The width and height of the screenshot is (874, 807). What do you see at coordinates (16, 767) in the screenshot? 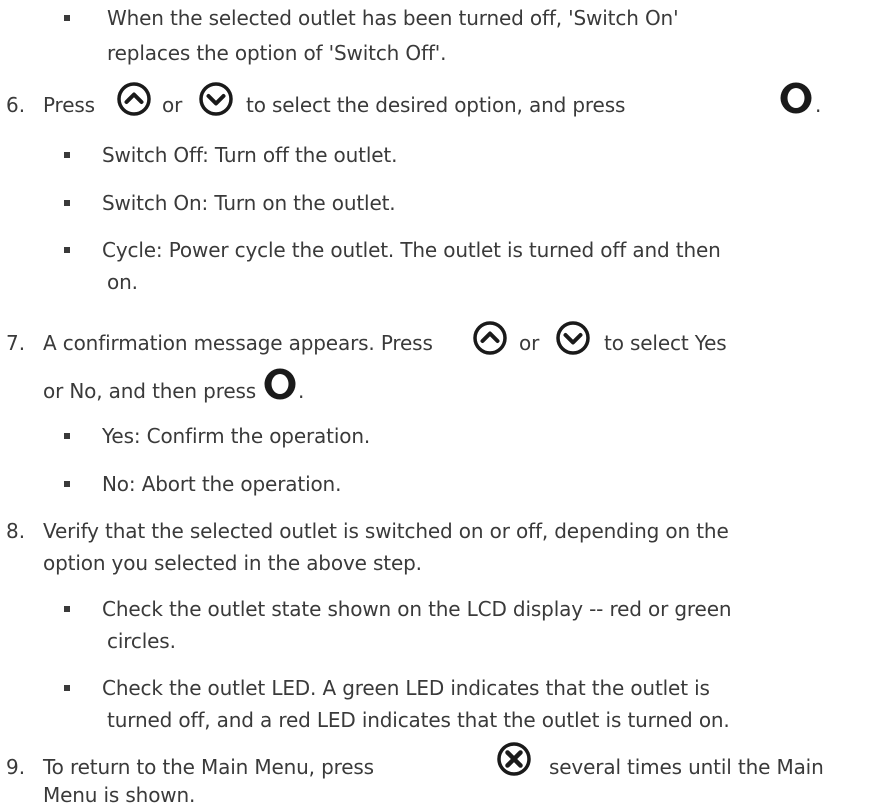
I see `step-number: 9.` at bounding box center [16, 767].